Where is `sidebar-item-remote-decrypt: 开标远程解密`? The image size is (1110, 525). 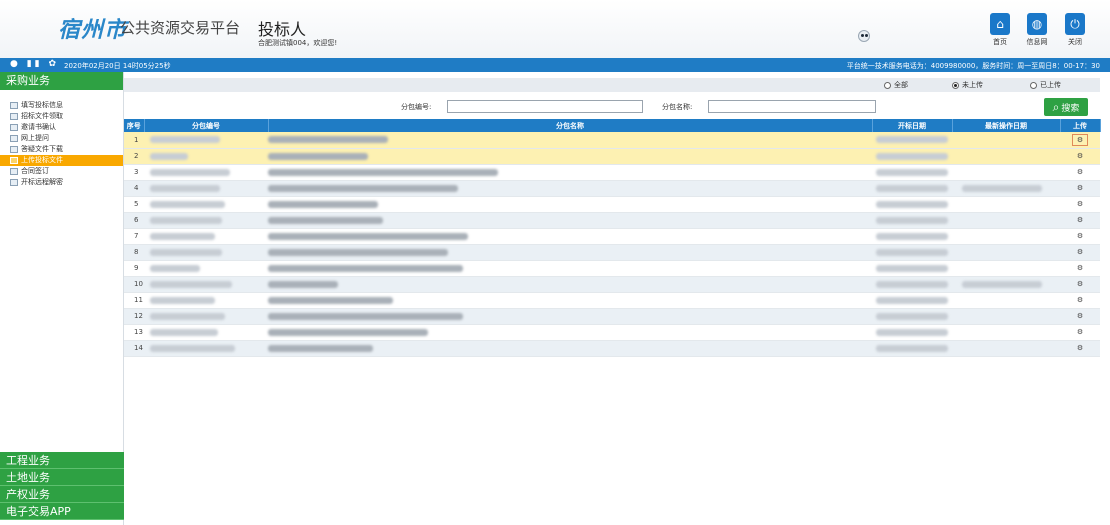 sidebar-item-remote-decrypt: 开标远程解密 is located at coordinates (61, 182).